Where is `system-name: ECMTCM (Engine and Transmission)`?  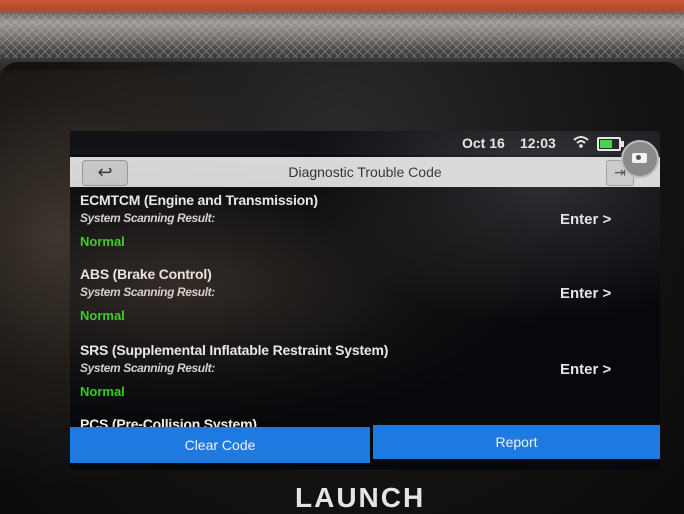
system-name: ECMTCM (Engine and Transmission) is located at coordinates (199, 200).